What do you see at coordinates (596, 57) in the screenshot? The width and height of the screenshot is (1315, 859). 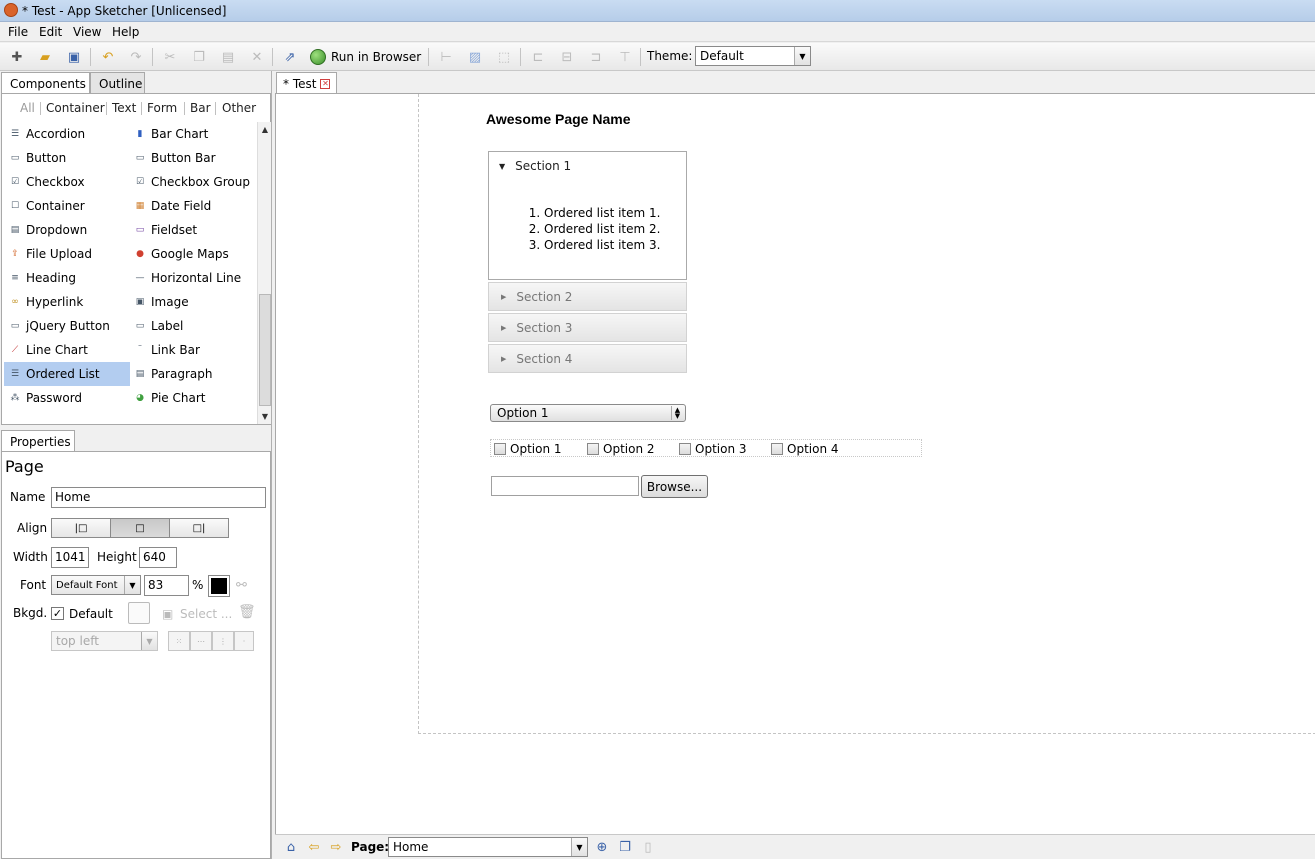 I see `align-right-icon: ⊐` at bounding box center [596, 57].